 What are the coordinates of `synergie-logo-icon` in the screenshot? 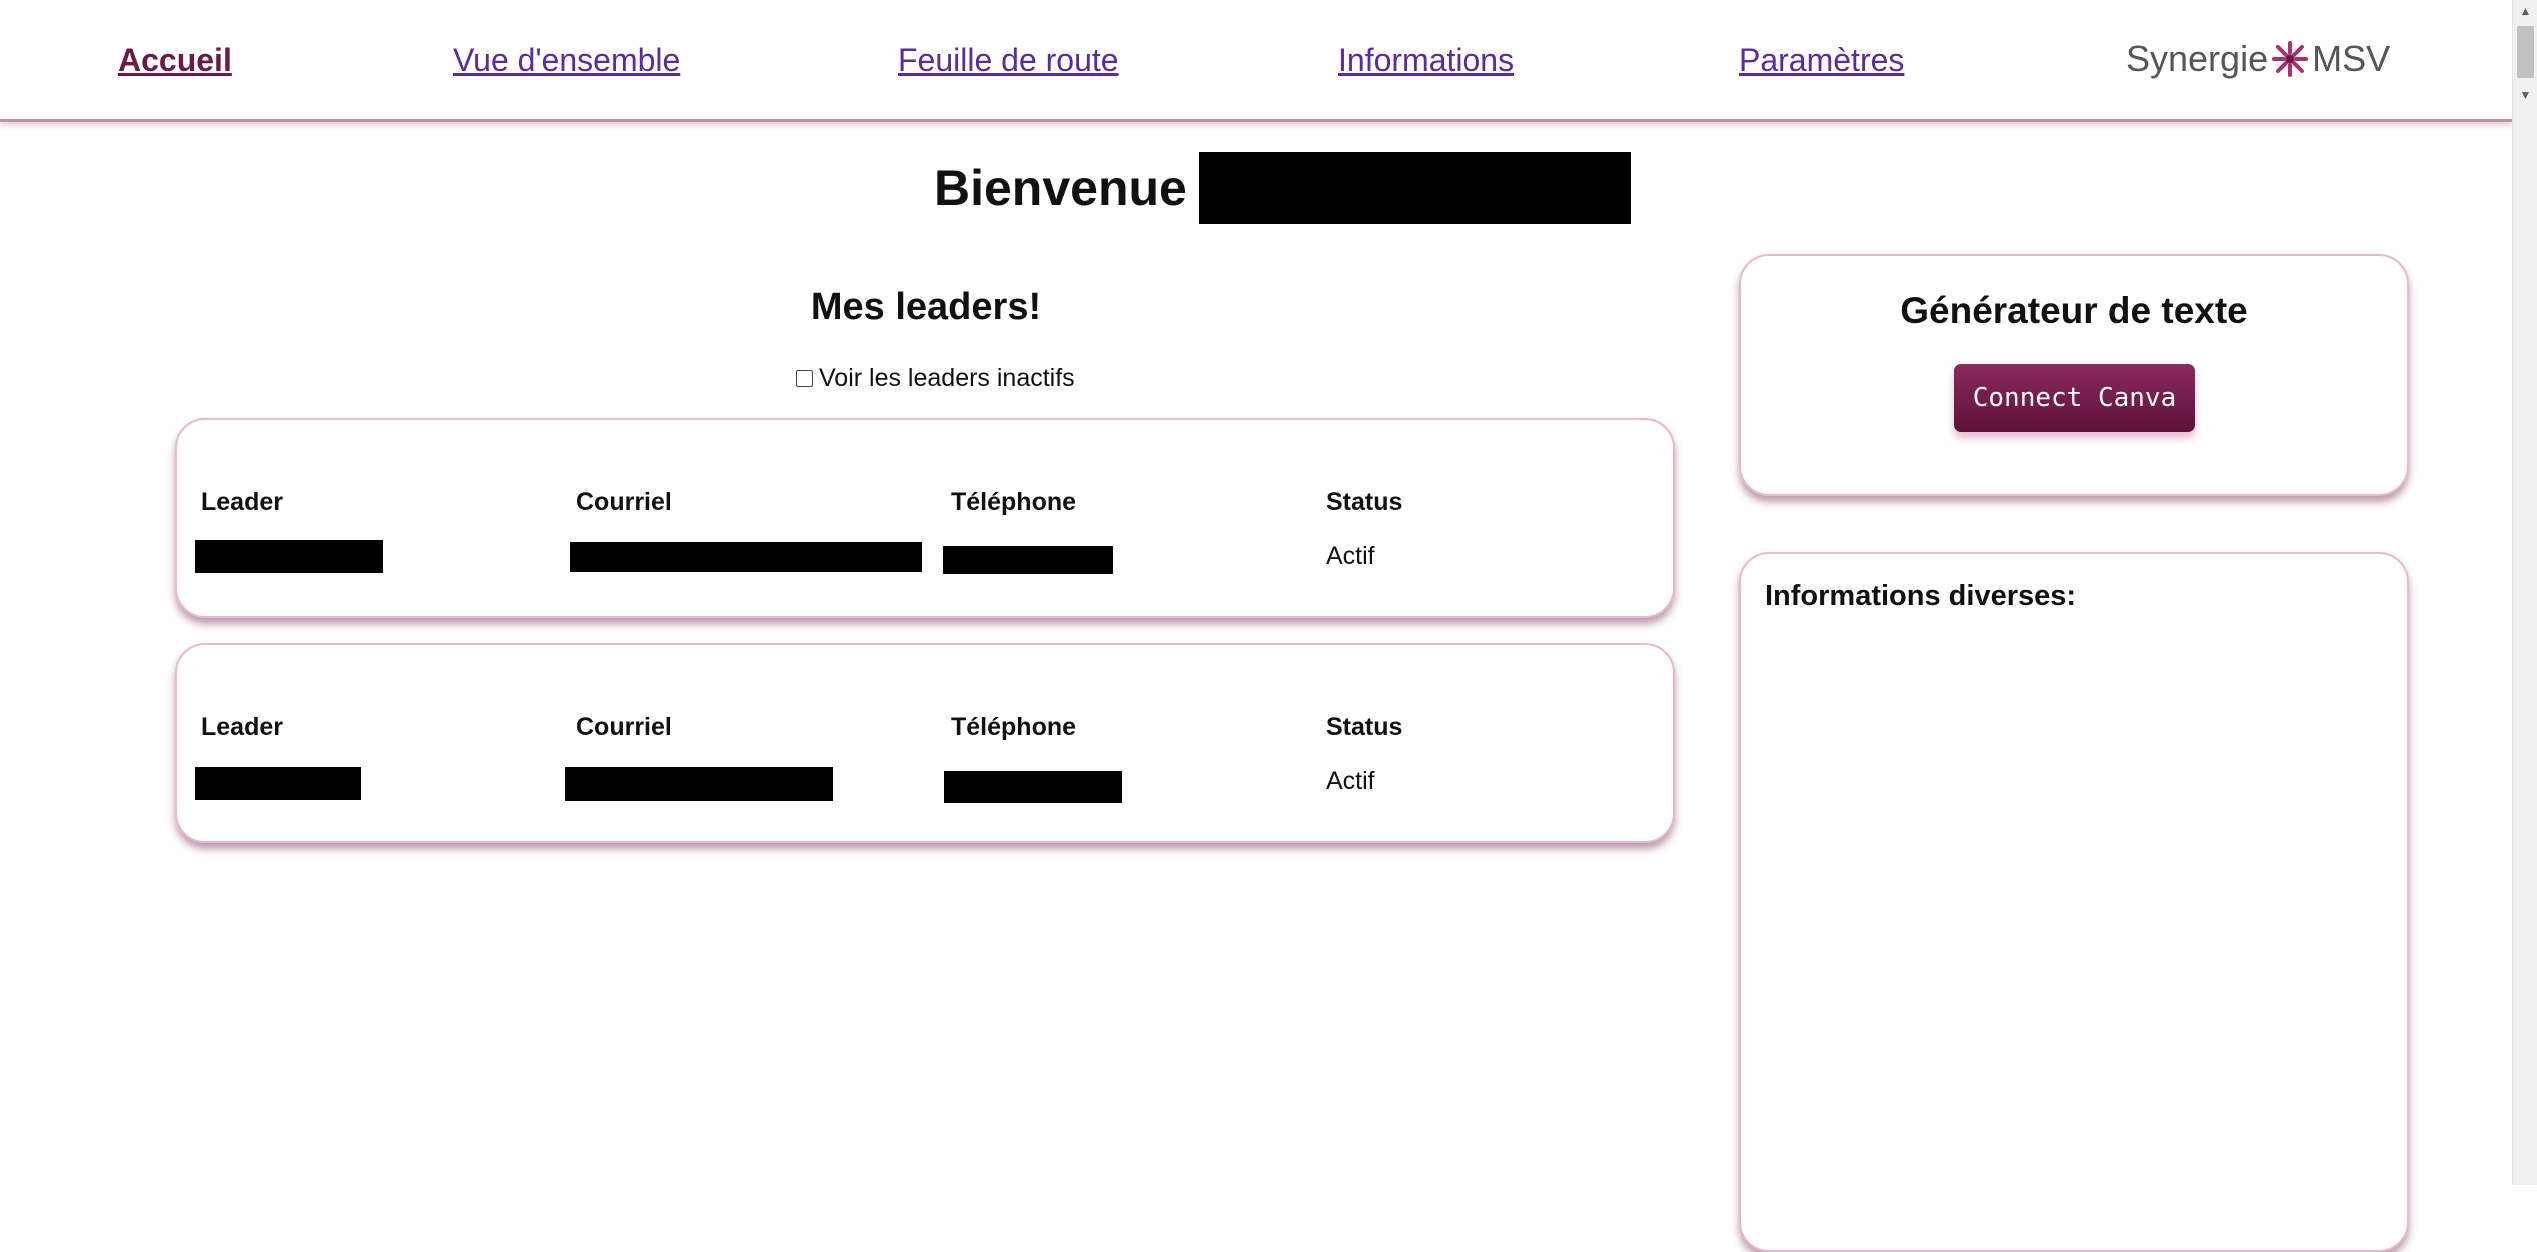 It's located at (2290, 59).